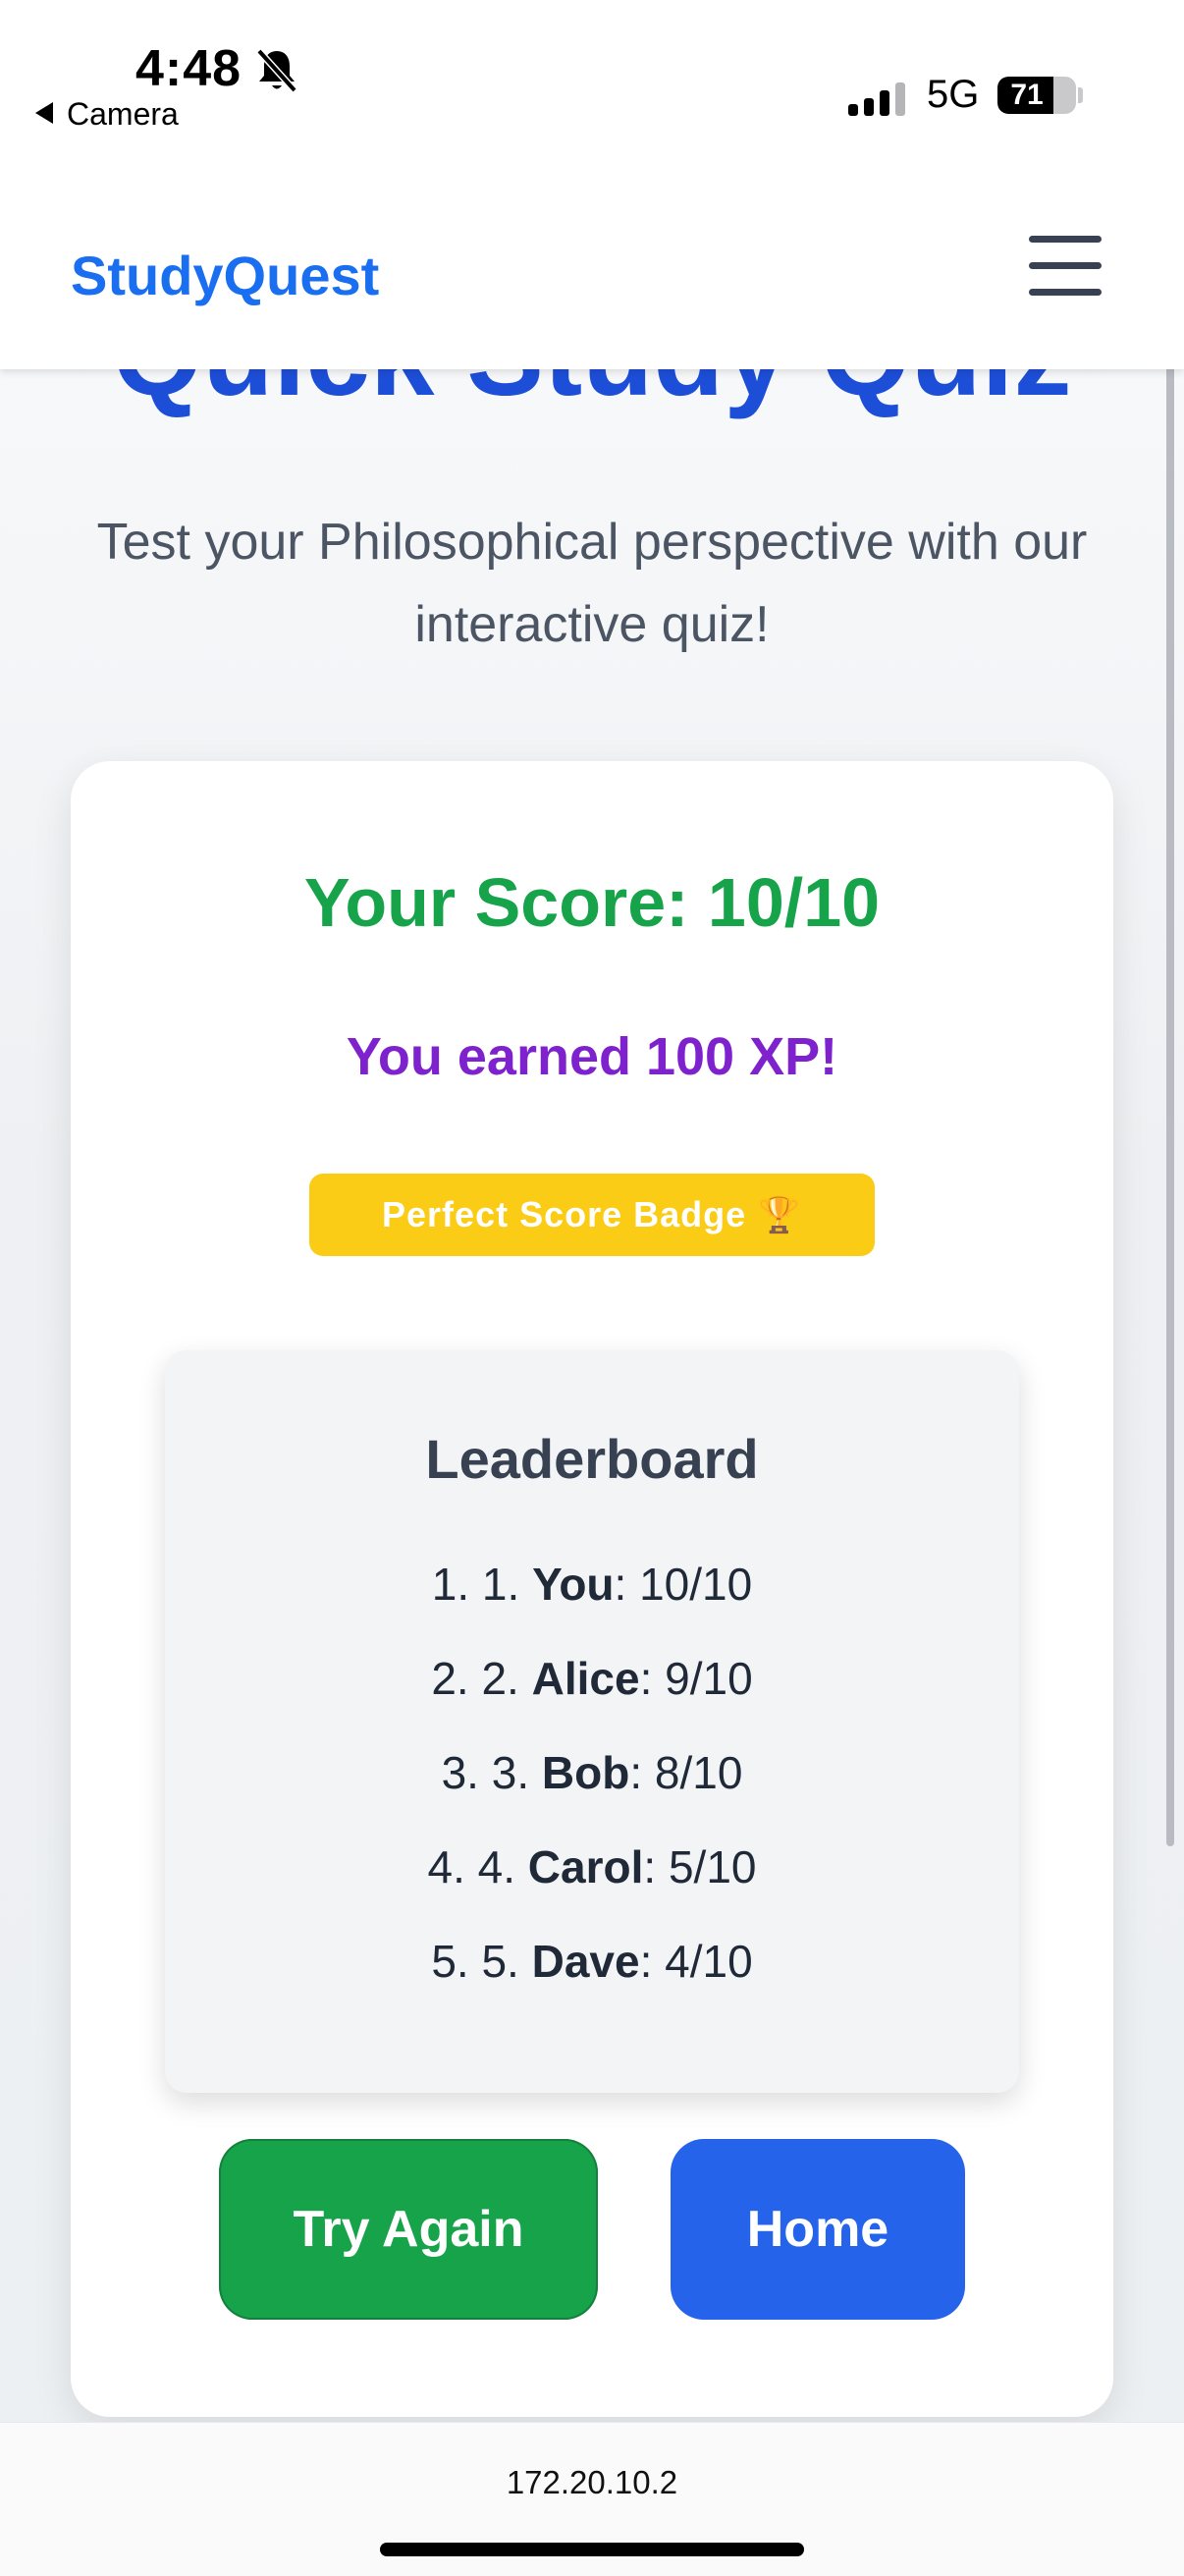 The height and width of the screenshot is (2576, 1184). I want to click on network-type: 5G, so click(953, 95).